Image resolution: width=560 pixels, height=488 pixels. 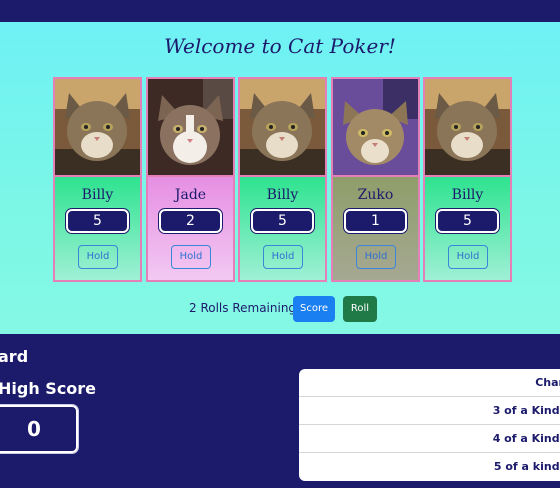 I want to click on high-score-label: High Score, so click(x=48, y=388).